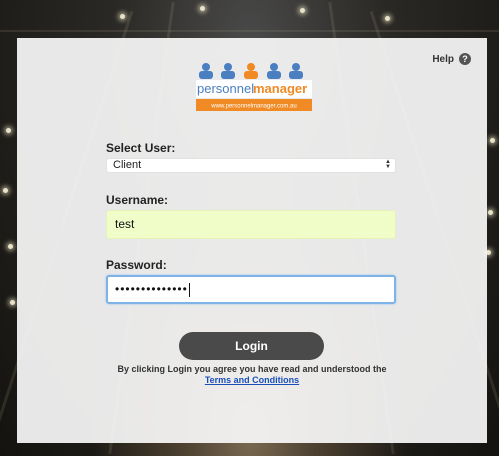 The image size is (499, 456). What do you see at coordinates (251, 224) in the screenshot?
I see `username-field: test` at bounding box center [251, 224].